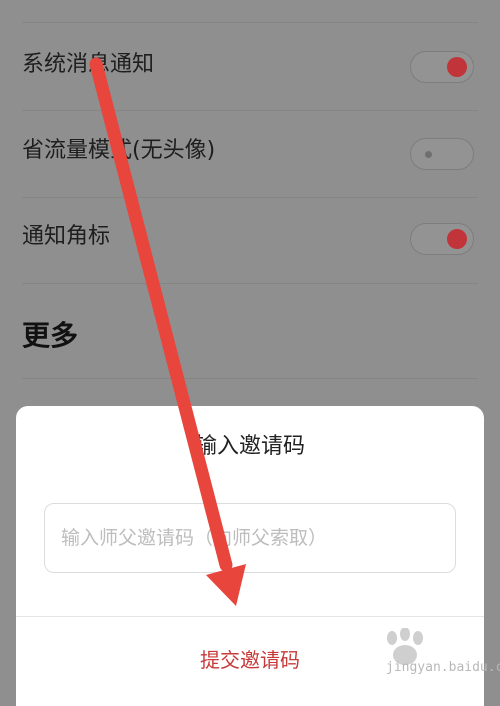 This screenshot has height=706, width=500. I want to click on system-notification-label: 系统消息通知, so click(88, 64).